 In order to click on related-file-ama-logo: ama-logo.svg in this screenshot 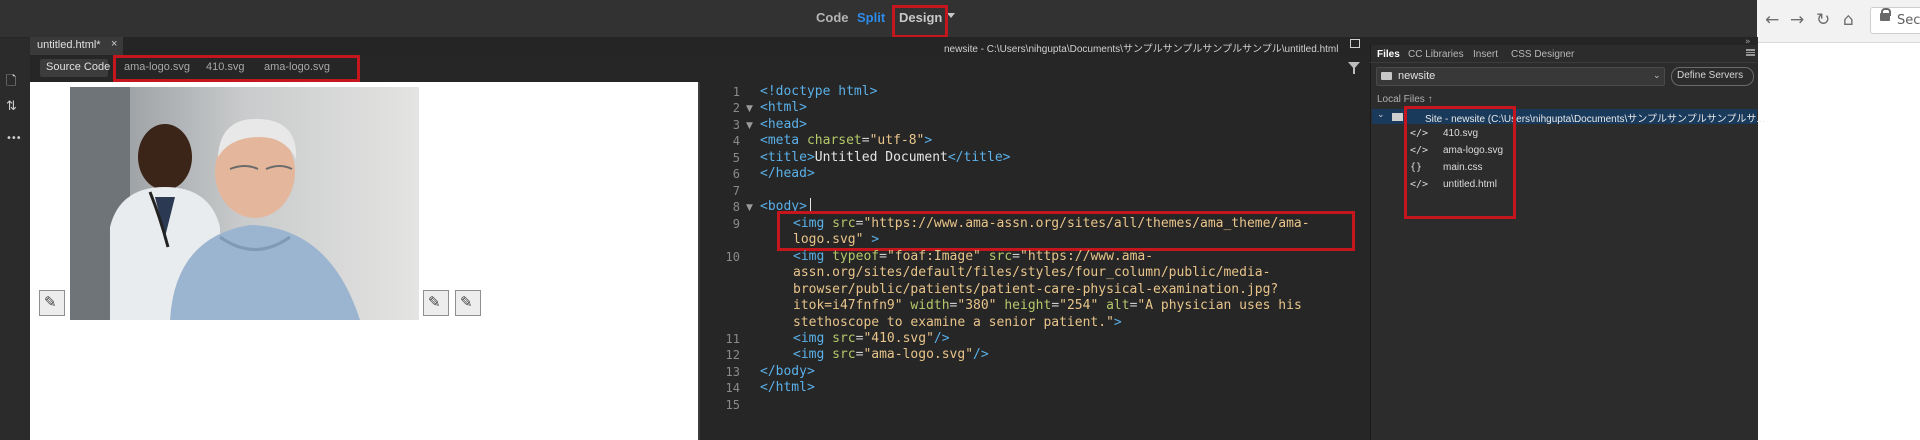, I will do `click(157, 67)`.